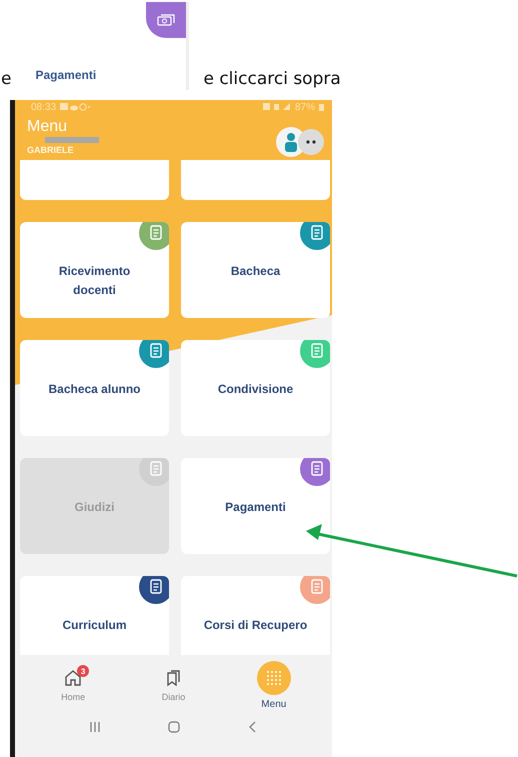  I want to click on instruction-text: e, so click(6, 79).